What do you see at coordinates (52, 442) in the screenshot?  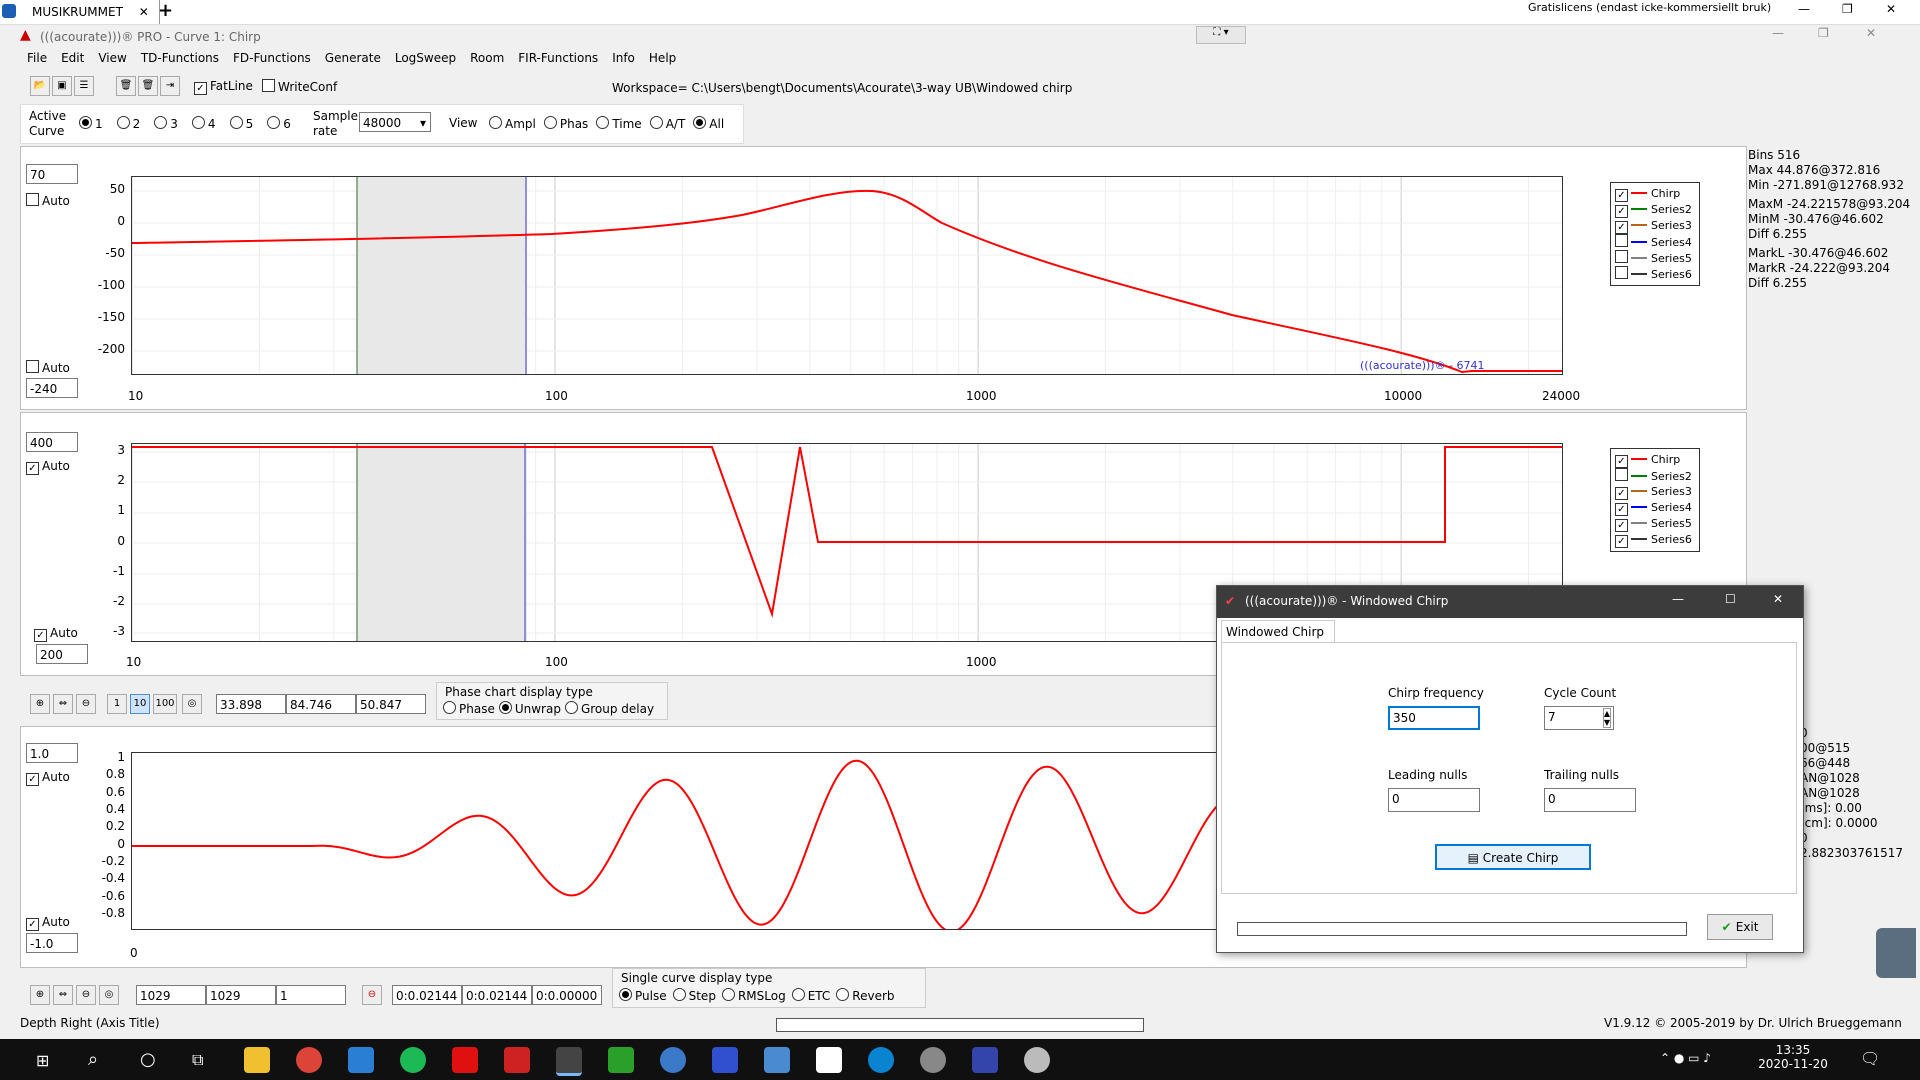 I see `plot2-max-input: 400` at bounding box center [52, 442].